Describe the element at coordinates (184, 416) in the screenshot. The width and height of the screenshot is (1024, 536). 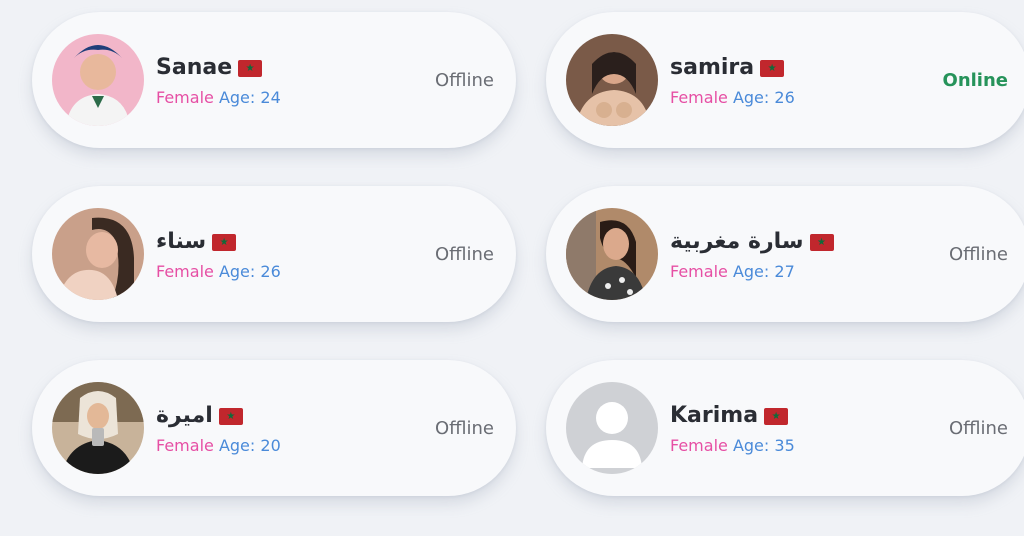
I see `user-name: اميرة` at that location.